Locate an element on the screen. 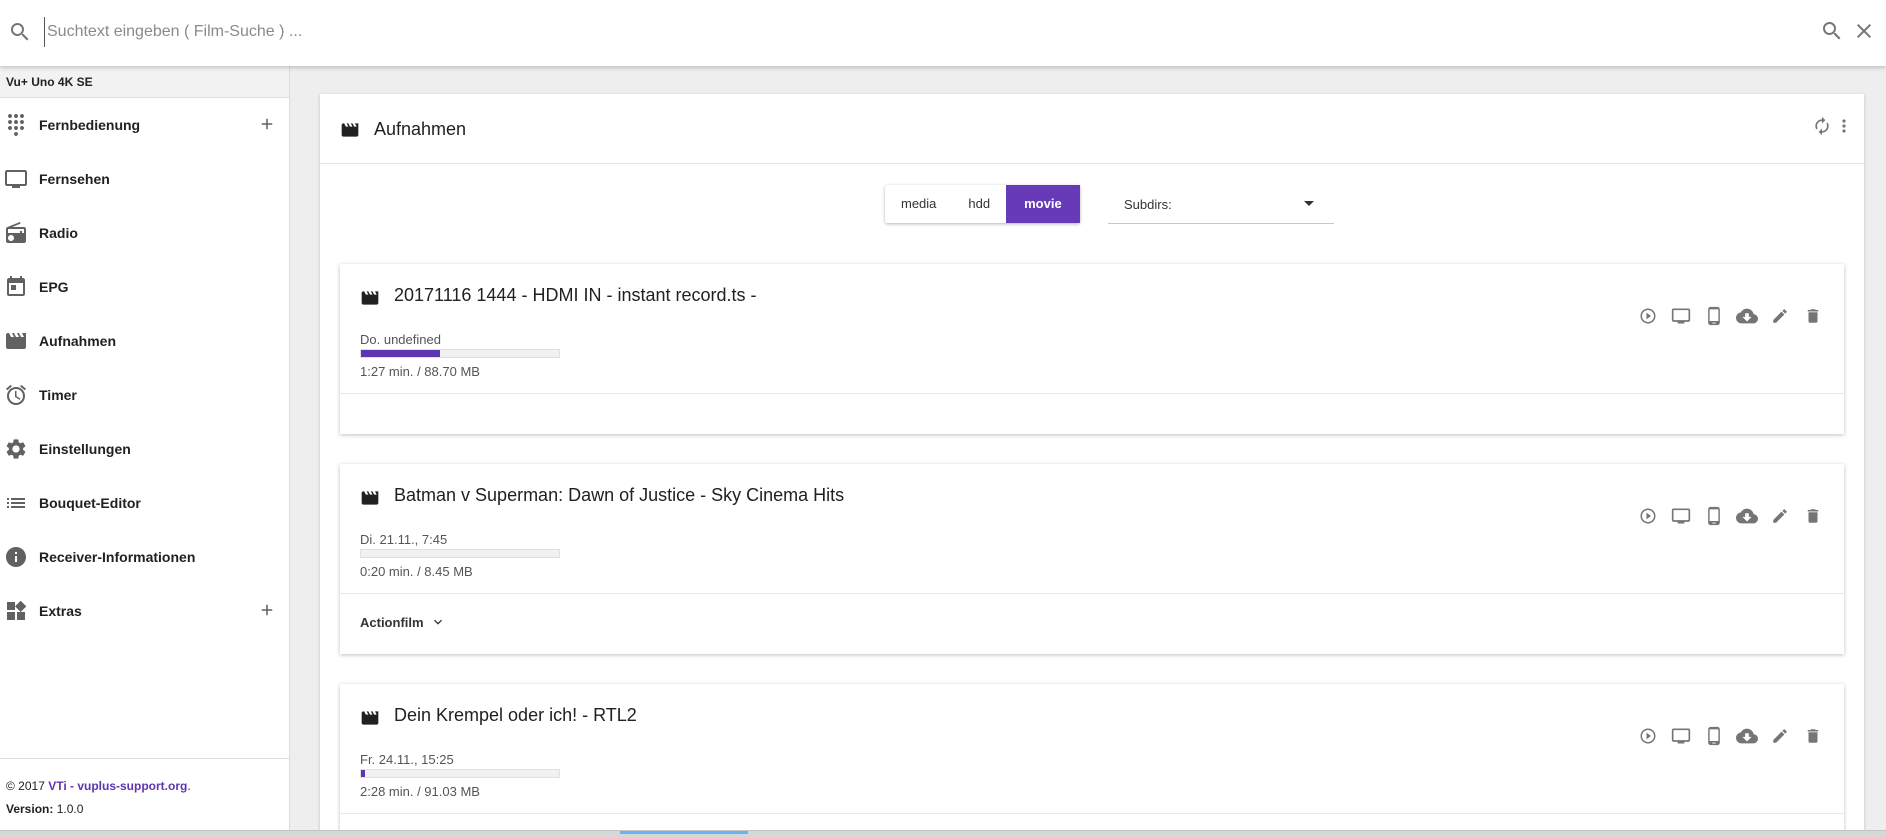  recording-meta: 0:20 min. / 8.45 MB is located at coordinates (416, 571).